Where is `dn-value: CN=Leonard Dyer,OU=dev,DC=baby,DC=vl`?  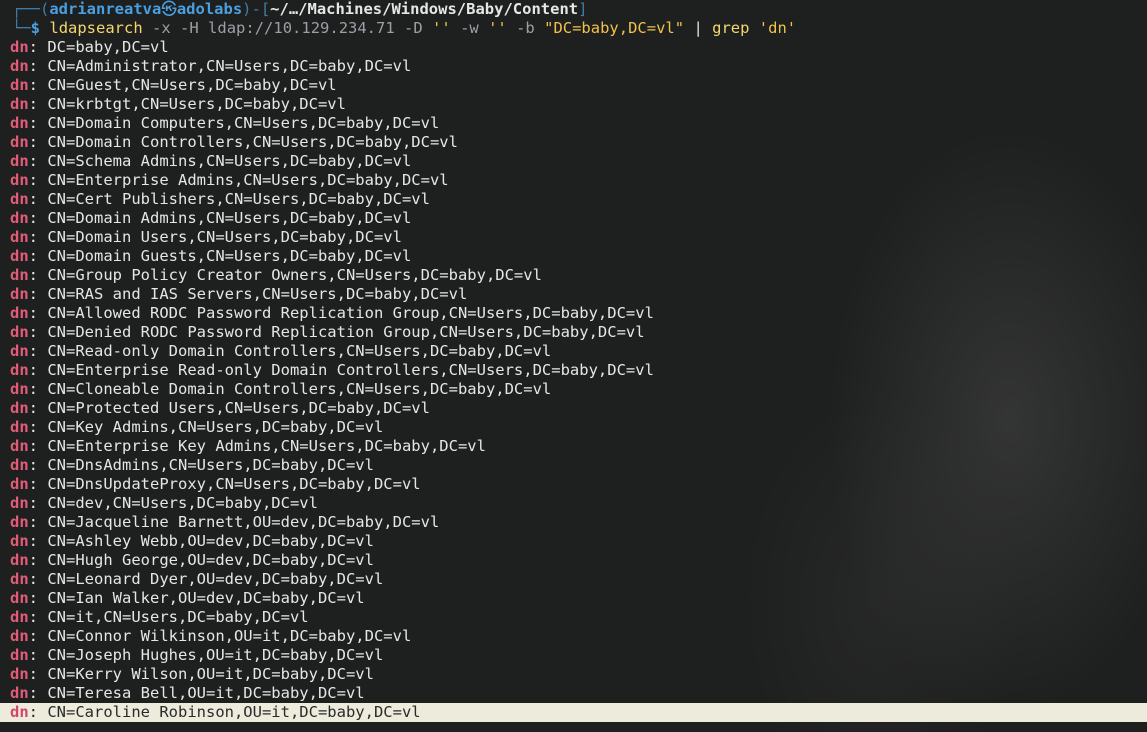
dn-value: CN=Leonard Dyer,OU=dev,DC=baby,DC=vl is located at coordinates (215, 579).